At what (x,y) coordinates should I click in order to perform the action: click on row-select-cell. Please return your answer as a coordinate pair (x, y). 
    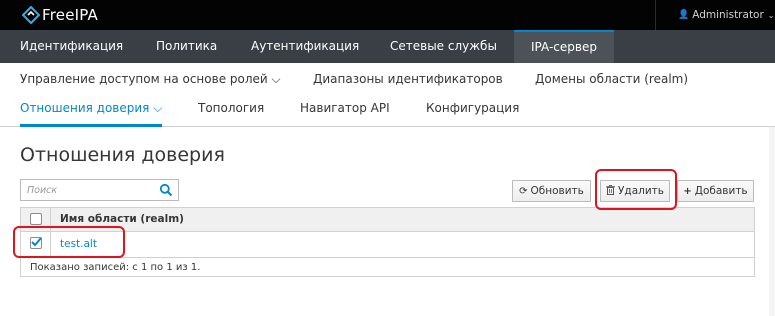
    Looking at the image, I should click on (36, 244).